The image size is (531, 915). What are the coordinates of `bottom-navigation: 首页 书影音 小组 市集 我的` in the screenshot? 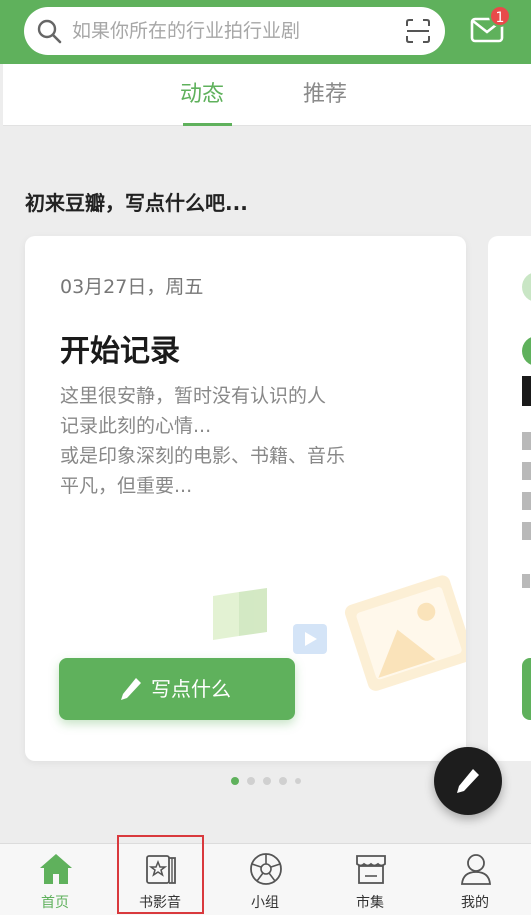 It's located at (265, 879).